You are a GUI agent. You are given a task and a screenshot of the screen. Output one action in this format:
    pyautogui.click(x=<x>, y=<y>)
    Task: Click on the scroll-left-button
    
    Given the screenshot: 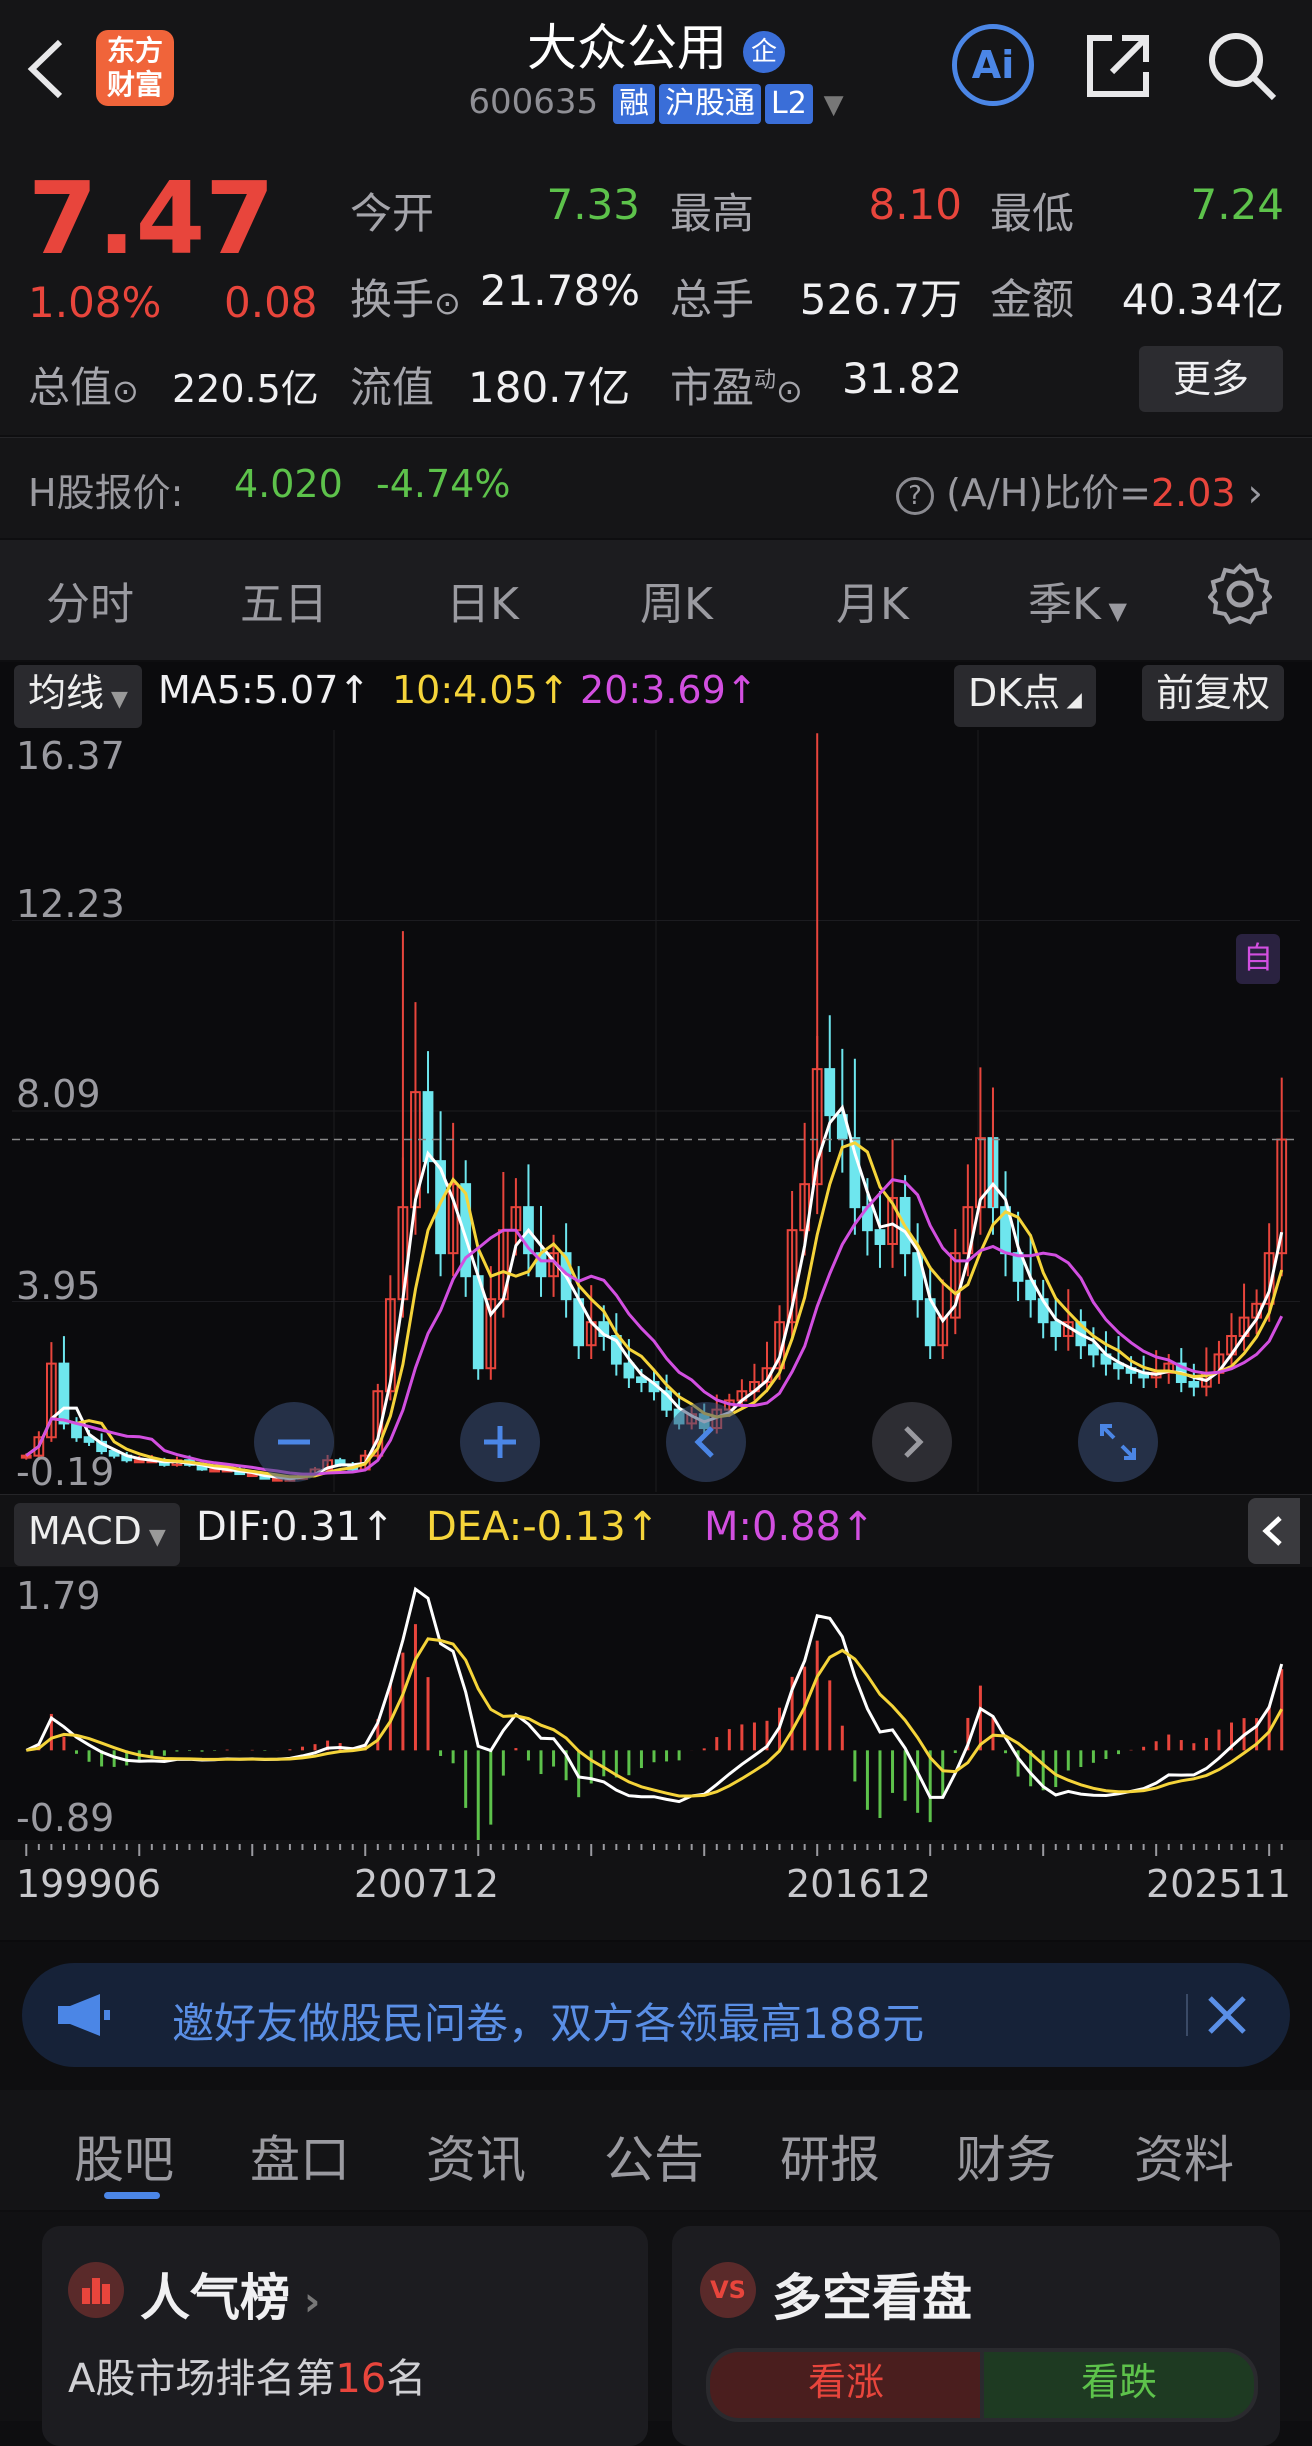 What is the action you would take?
    pyautogui.click(x=706, y=1442)
    